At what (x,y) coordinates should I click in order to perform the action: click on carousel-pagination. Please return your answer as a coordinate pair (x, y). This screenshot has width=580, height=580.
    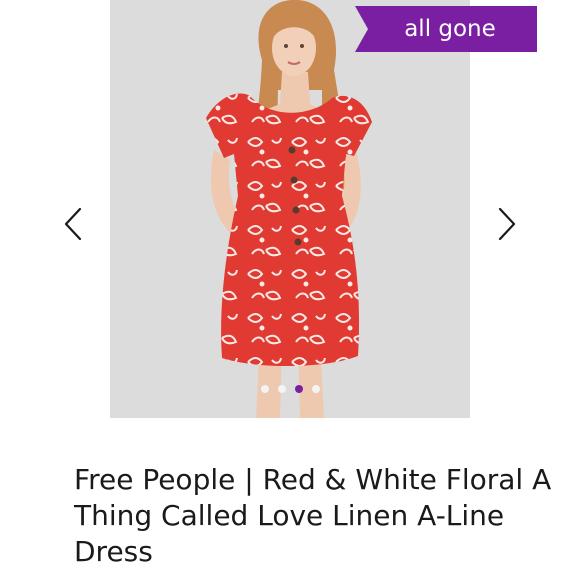
    Looking at the image, I should click on (290, 389).